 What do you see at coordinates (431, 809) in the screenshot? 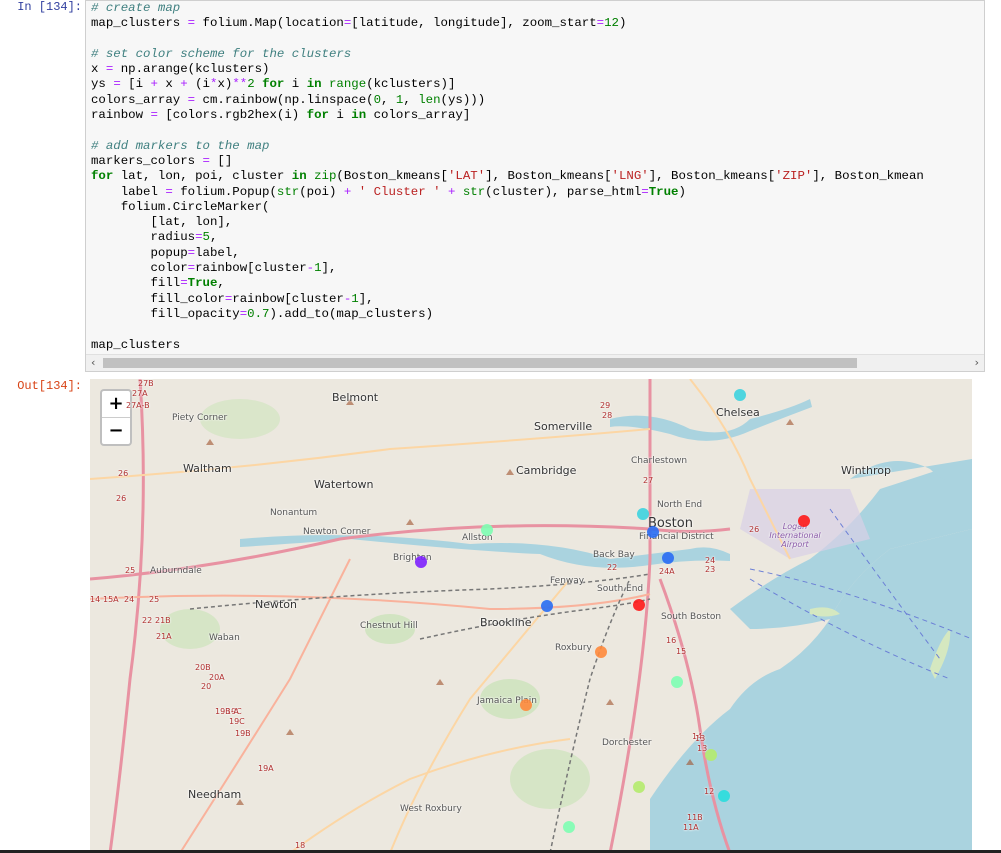
I see `place-label: West Roxbury` at bounding box center [431, 809].